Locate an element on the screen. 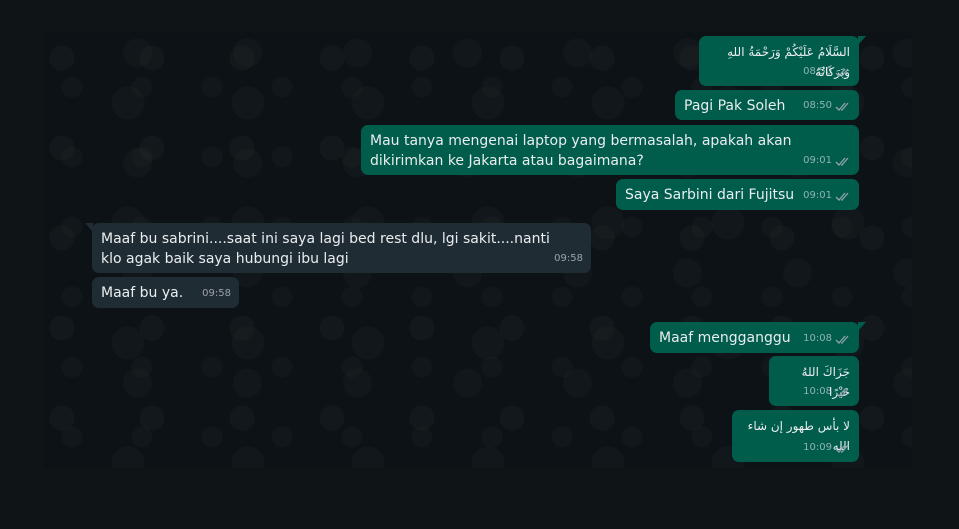 This screenshot has width=959, height=529. outgoing-message: جَزَاكَ اللهُ خَيْرًا 10:08 is located at coordinates (814, 381).